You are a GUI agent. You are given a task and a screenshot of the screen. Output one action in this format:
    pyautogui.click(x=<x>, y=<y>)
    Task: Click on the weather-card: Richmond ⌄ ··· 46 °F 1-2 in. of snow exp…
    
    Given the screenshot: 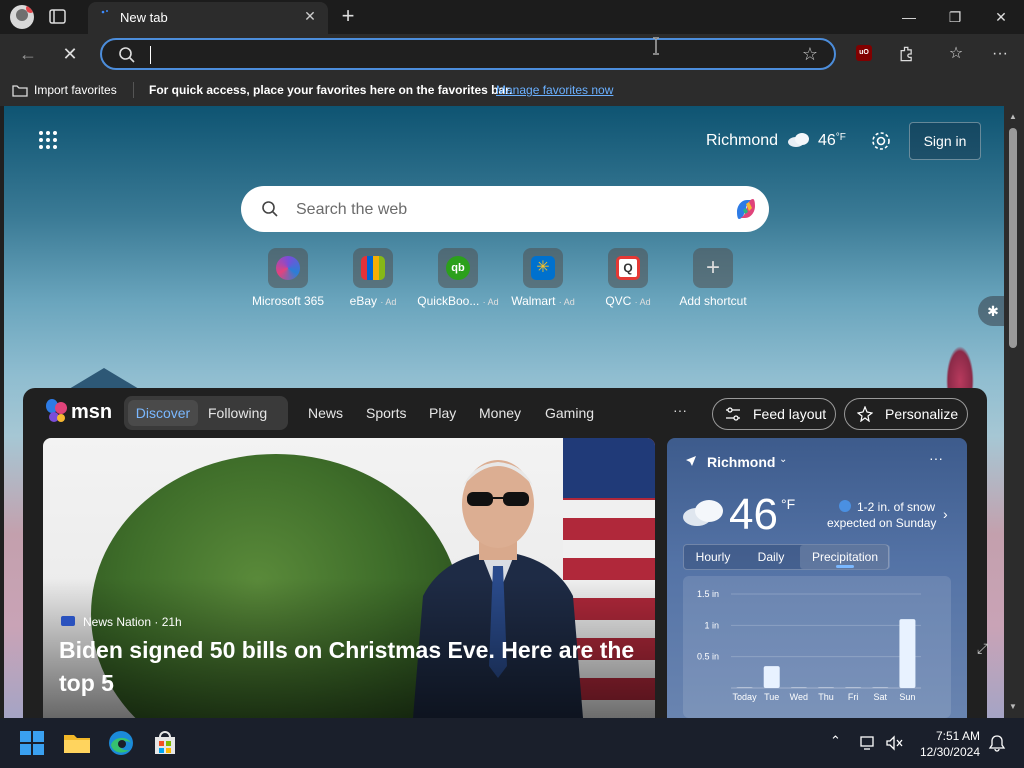 What is the action you would take?
    pyautogui.click(x=817, y=578)
    